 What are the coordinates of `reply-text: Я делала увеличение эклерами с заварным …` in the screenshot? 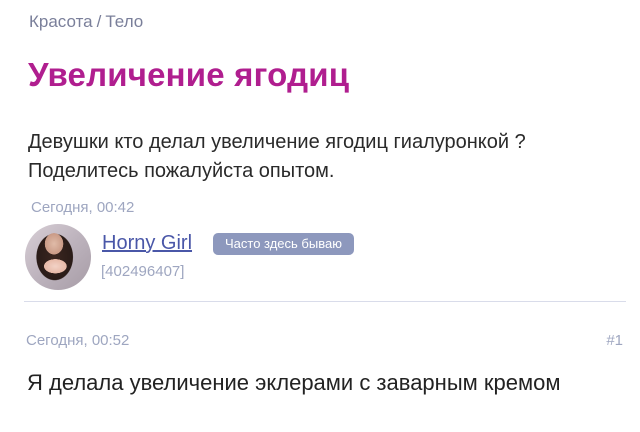 It's located at (294, 382).